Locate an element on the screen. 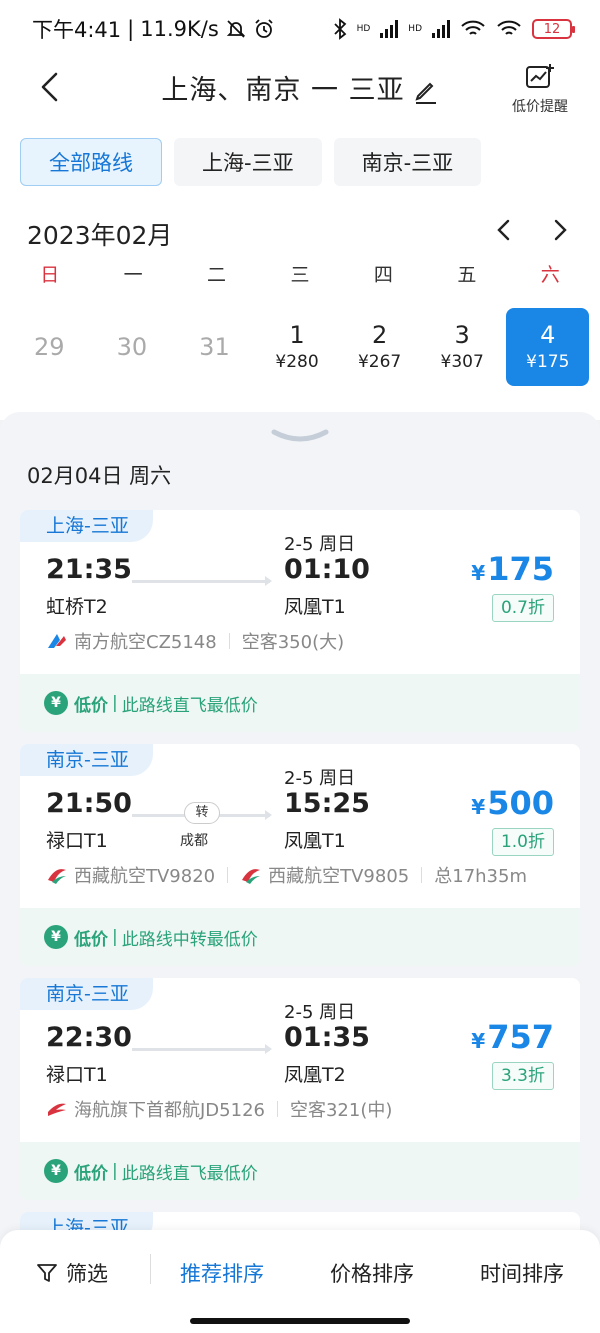  calendar-days: 29 30 31 1 ¥280 2 ¥267 3 ¥307 4 ¥175 is located at coordinates (300, 347).